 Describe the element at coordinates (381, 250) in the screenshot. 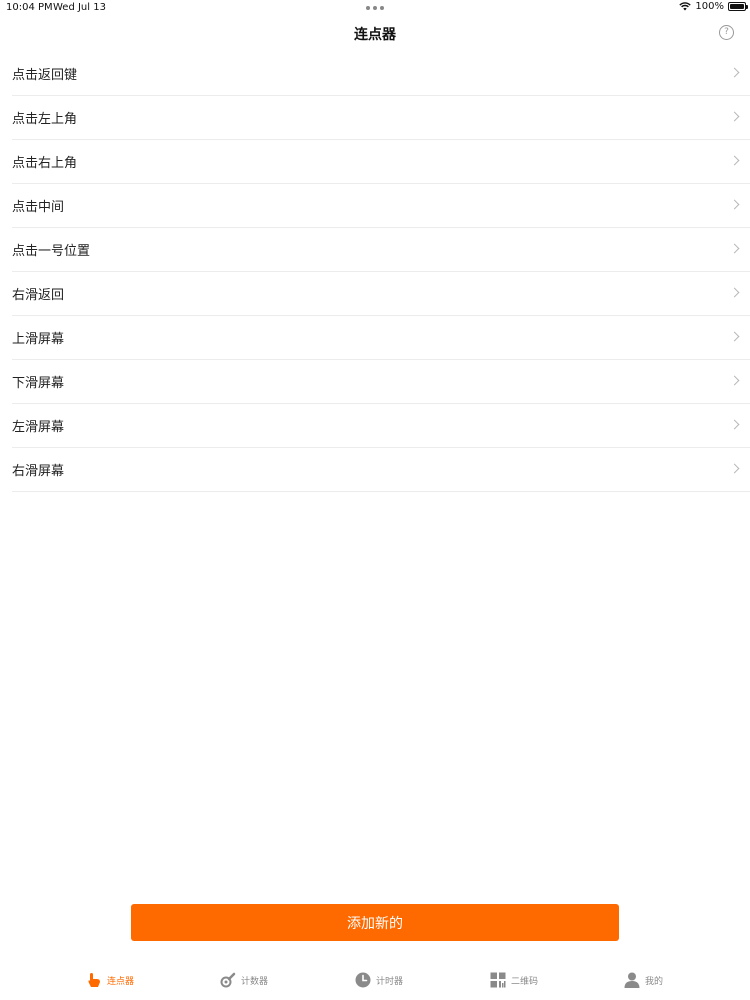

I see `list-item: 点击一号位置` at that location.